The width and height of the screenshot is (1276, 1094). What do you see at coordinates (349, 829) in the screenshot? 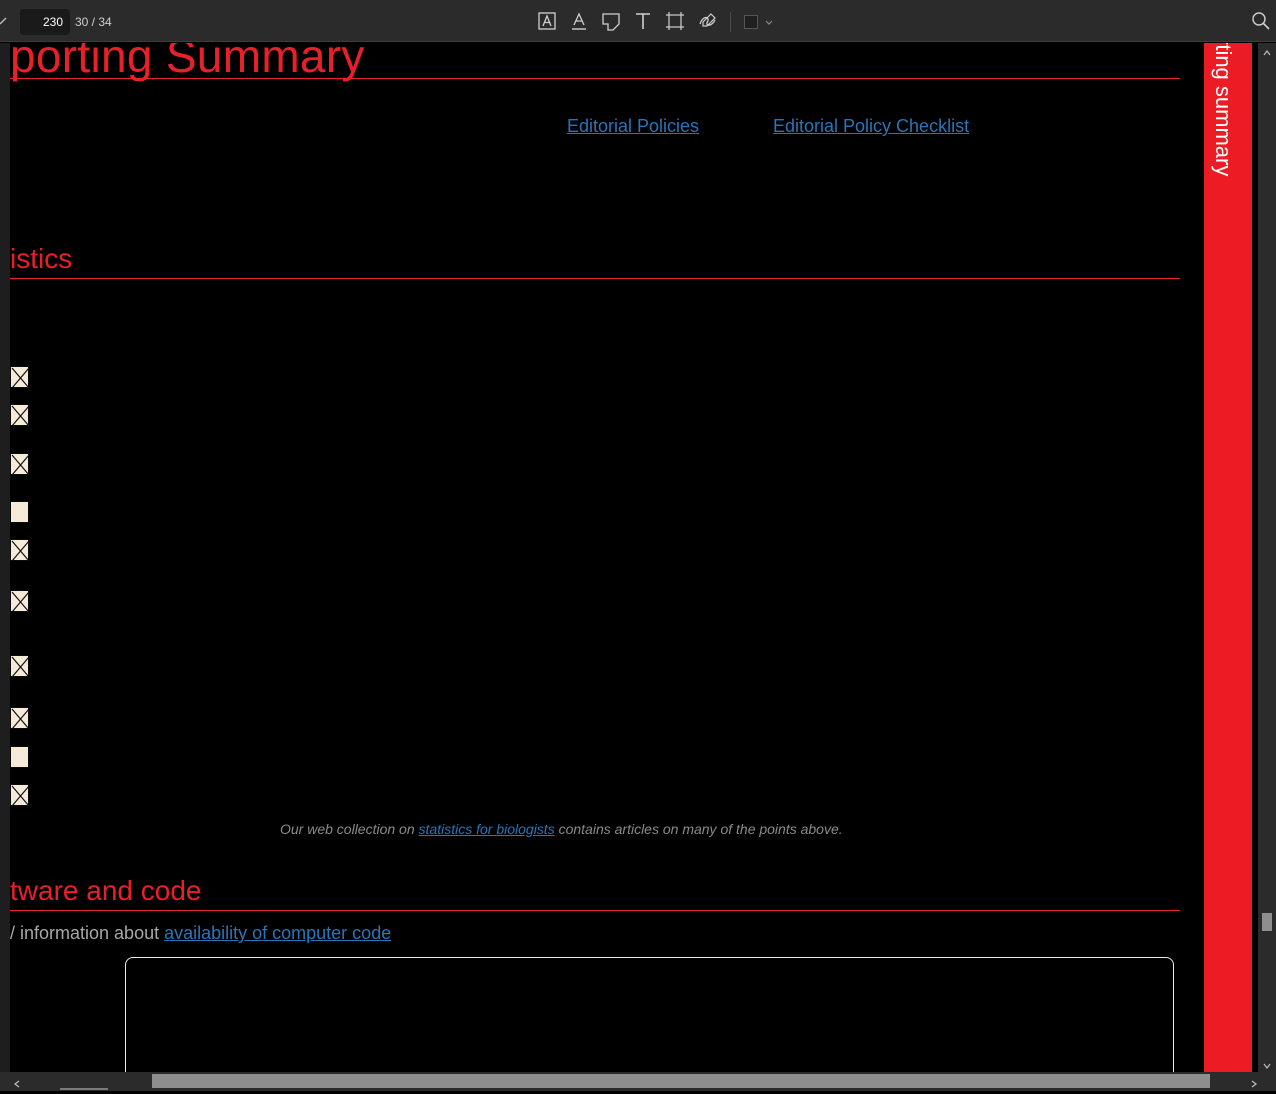
I see `note-prefix: Our web collection on` at bounding box center [349, 829].